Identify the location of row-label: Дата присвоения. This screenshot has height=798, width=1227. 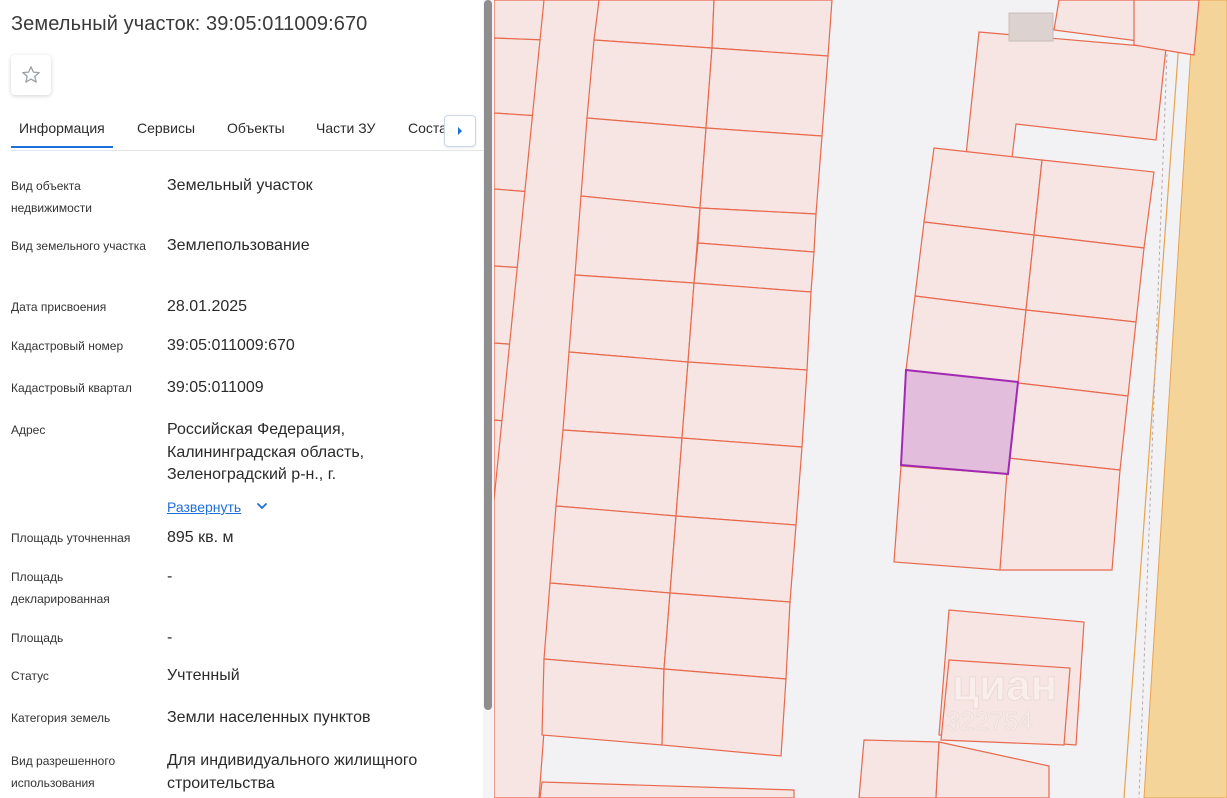
(59, 307).